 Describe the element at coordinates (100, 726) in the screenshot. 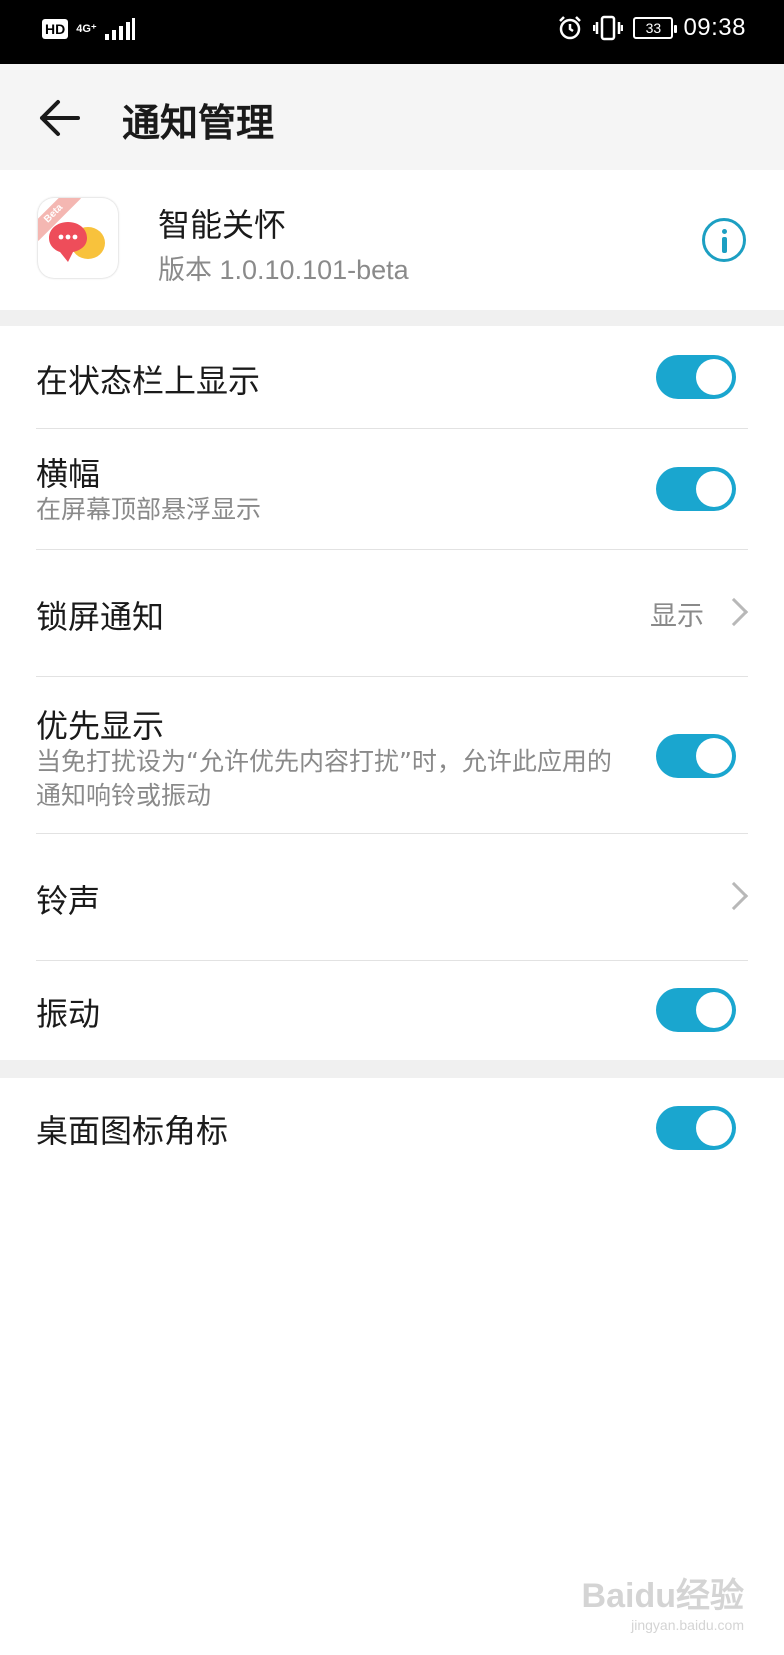

I see `setting-label: 优先显示` at that location.